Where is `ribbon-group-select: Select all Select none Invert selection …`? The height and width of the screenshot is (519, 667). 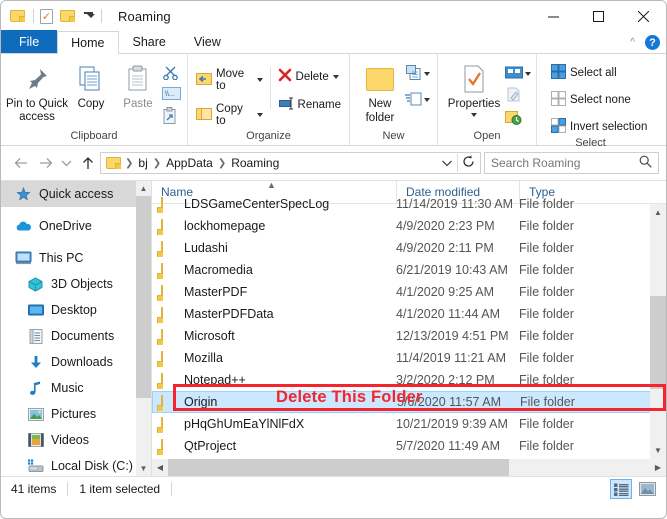
ribbon-group-select: Select all Select none Invert selection … is located at coordinates (601, 101).